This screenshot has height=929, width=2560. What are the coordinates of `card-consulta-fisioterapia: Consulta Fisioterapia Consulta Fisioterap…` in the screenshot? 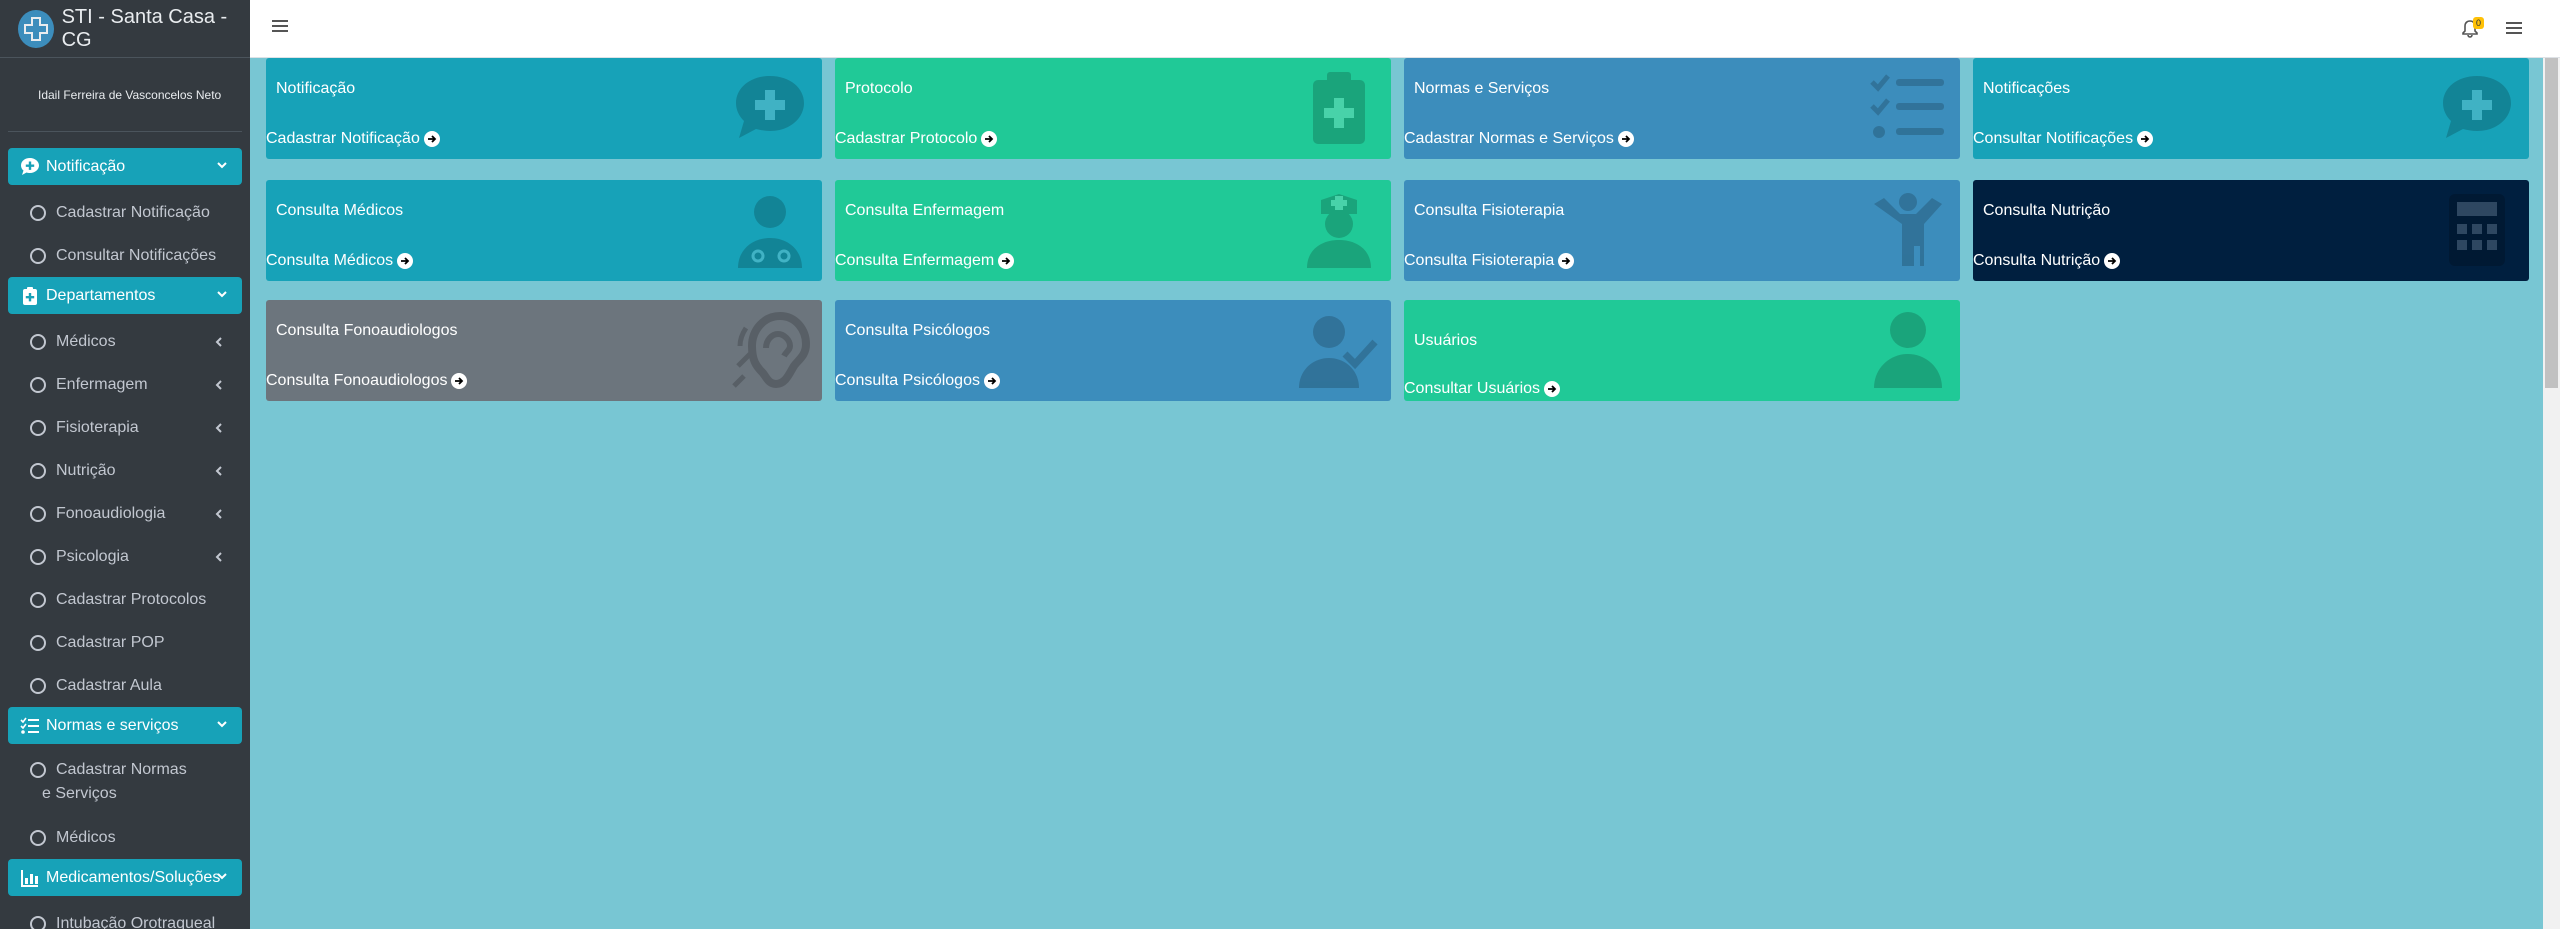 It's located at (1682, 230).